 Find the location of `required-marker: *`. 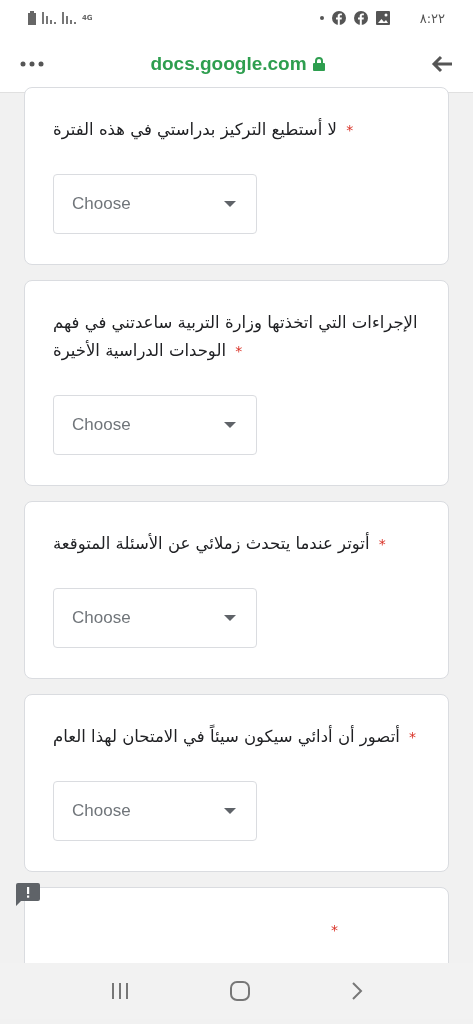

required-marker: * is located at coordinates (334, 930).